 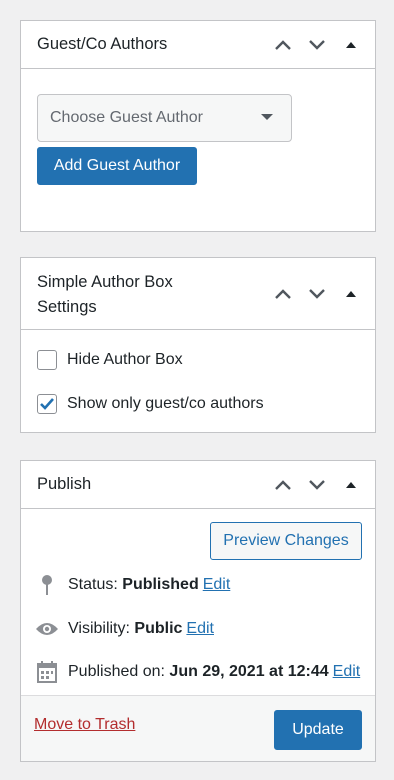 What do you see at coordinates (249, 671) in the screenshot?
I see `published-value: Jun 29, 2021 at 12:44` at bounding box center [249, 671].